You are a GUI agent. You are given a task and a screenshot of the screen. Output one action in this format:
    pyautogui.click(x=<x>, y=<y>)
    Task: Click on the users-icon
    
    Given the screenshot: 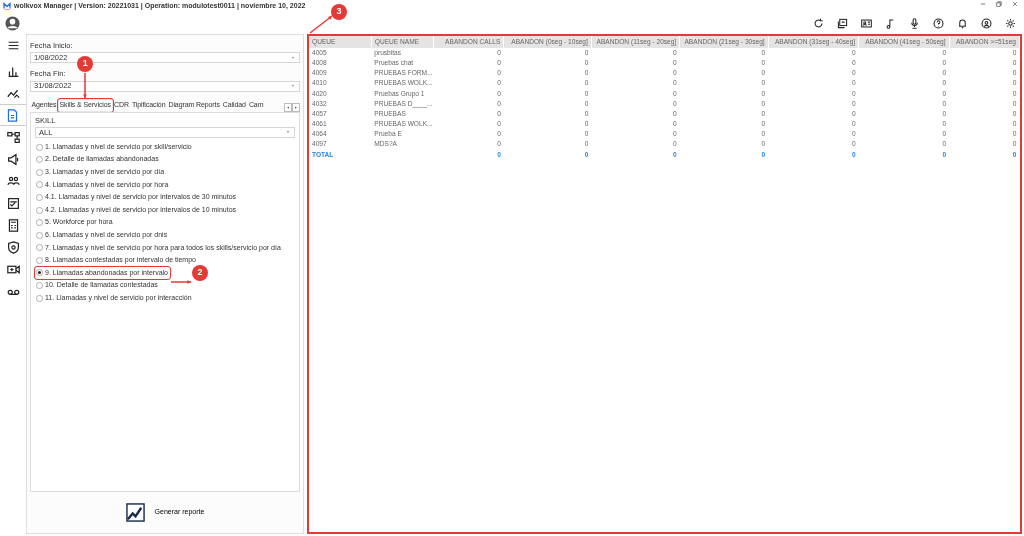 What is the action you would take?
    pyautogui.click(x=13, y=181)
    